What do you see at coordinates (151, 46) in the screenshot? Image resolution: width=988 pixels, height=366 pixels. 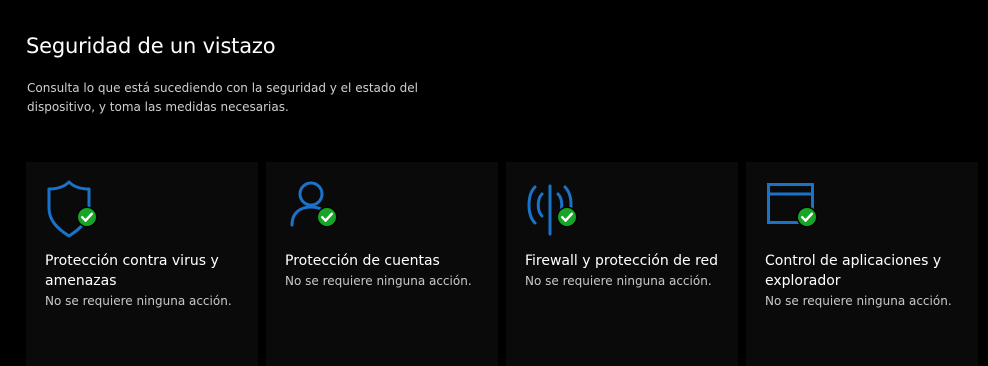 I see `page-title: Seguridad de un vistazo` at bounding box center [151, 46].